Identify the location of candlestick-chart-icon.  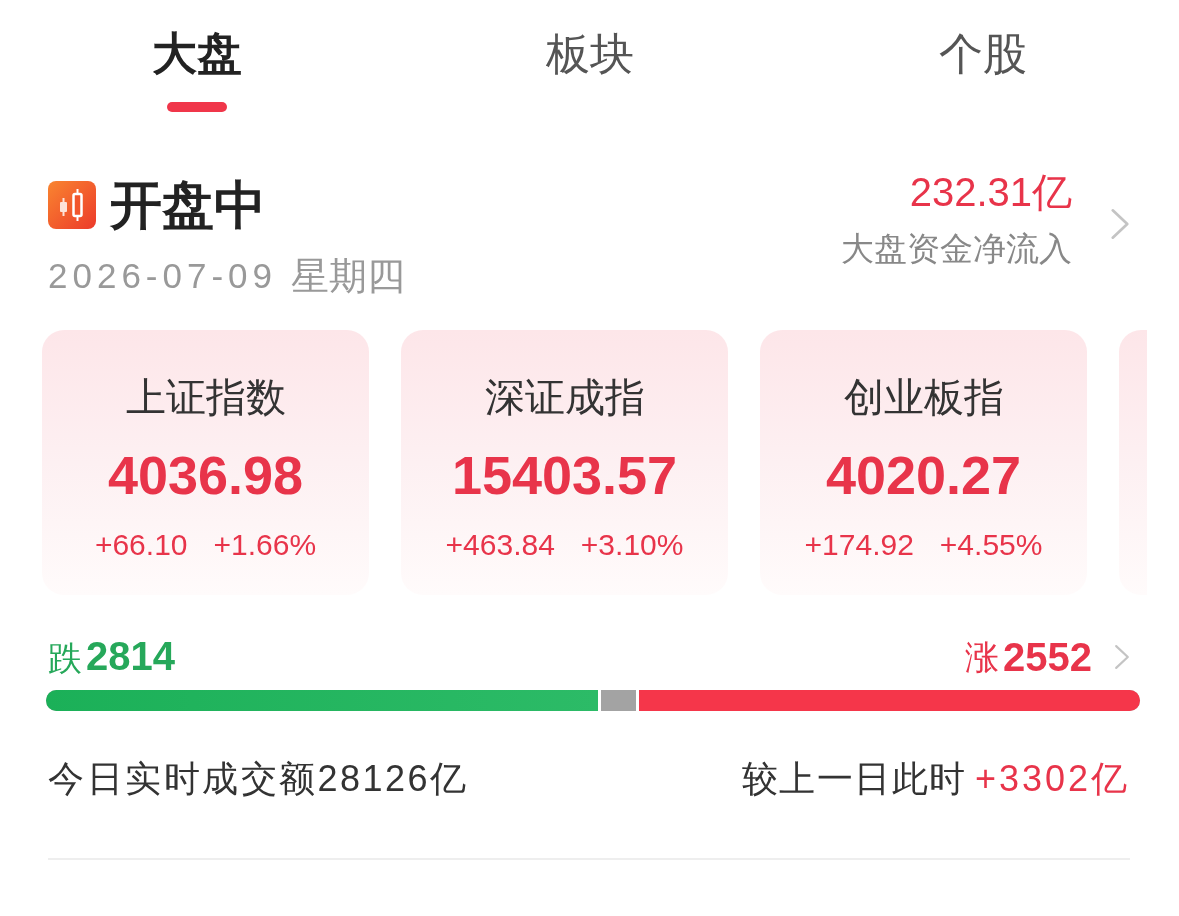
(72, 205).